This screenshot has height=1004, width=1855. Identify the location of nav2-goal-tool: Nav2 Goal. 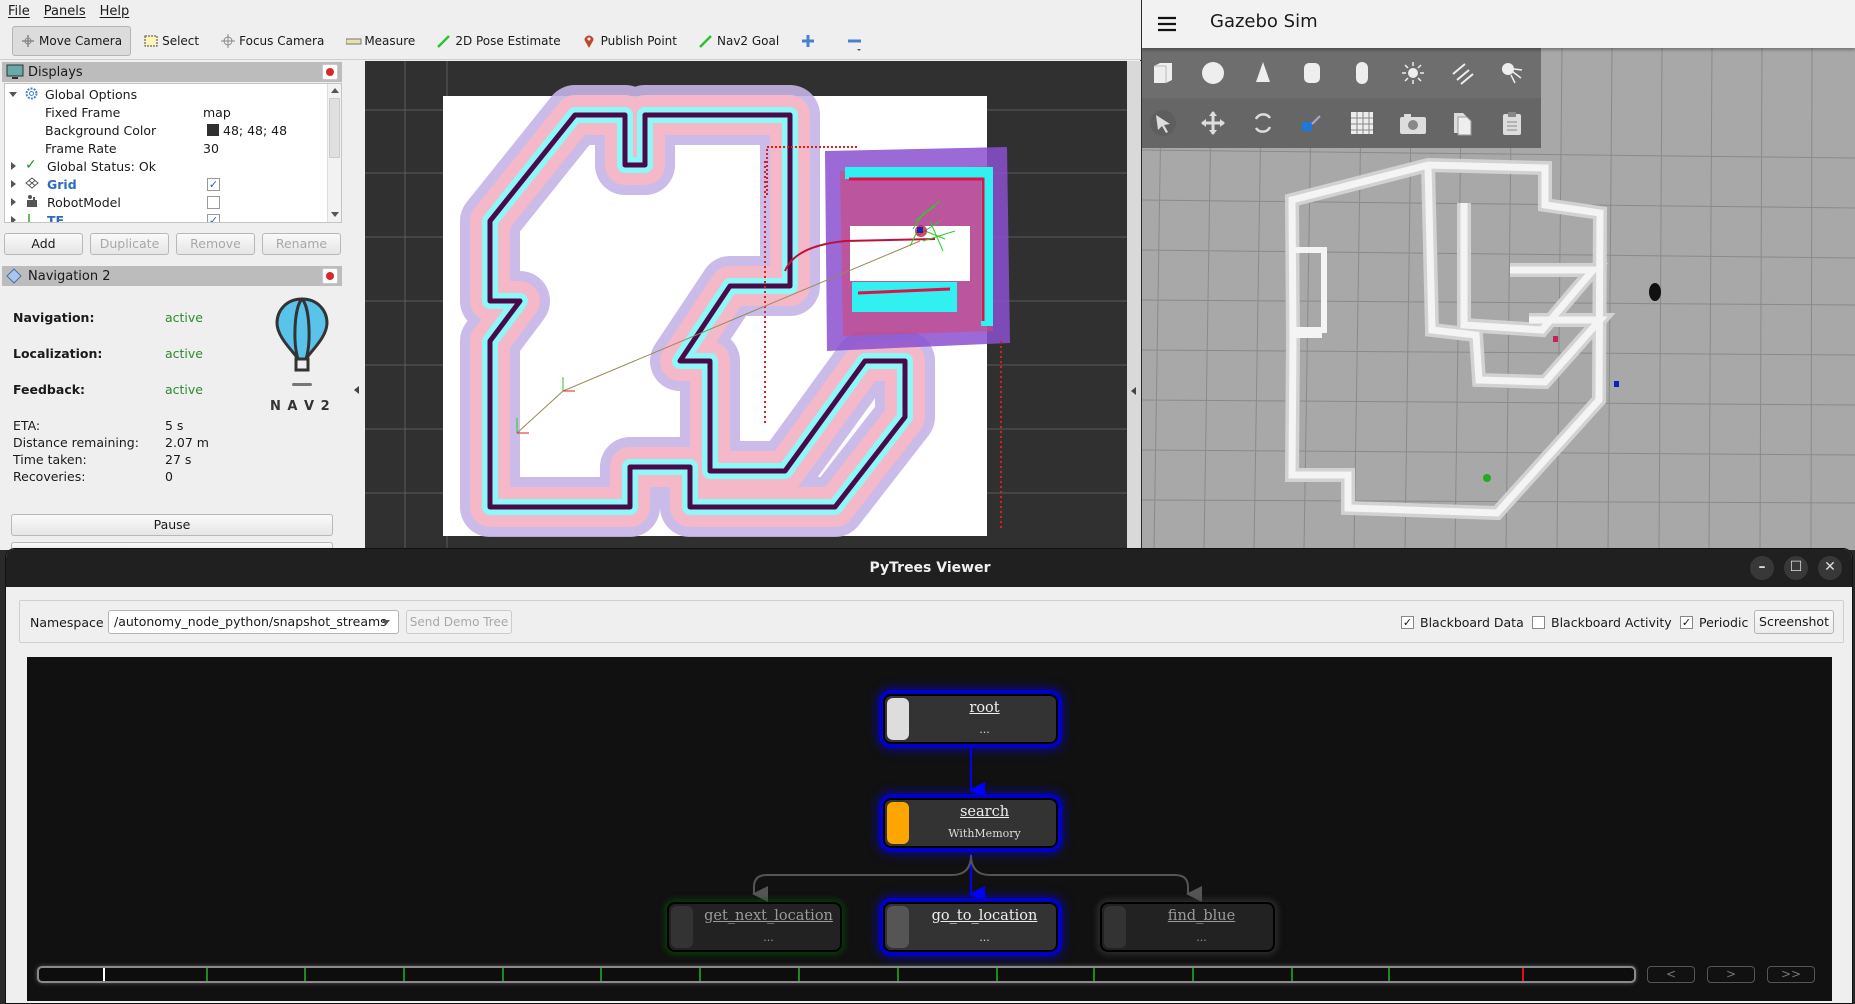
(739, 41).